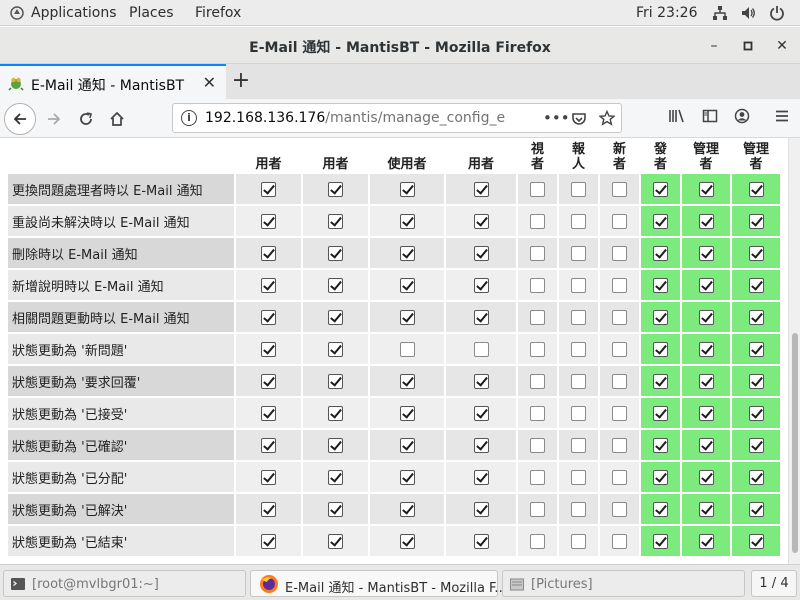 This screenshot has height=600, width=800. I want to click on volume-icon, so click(748, 13).